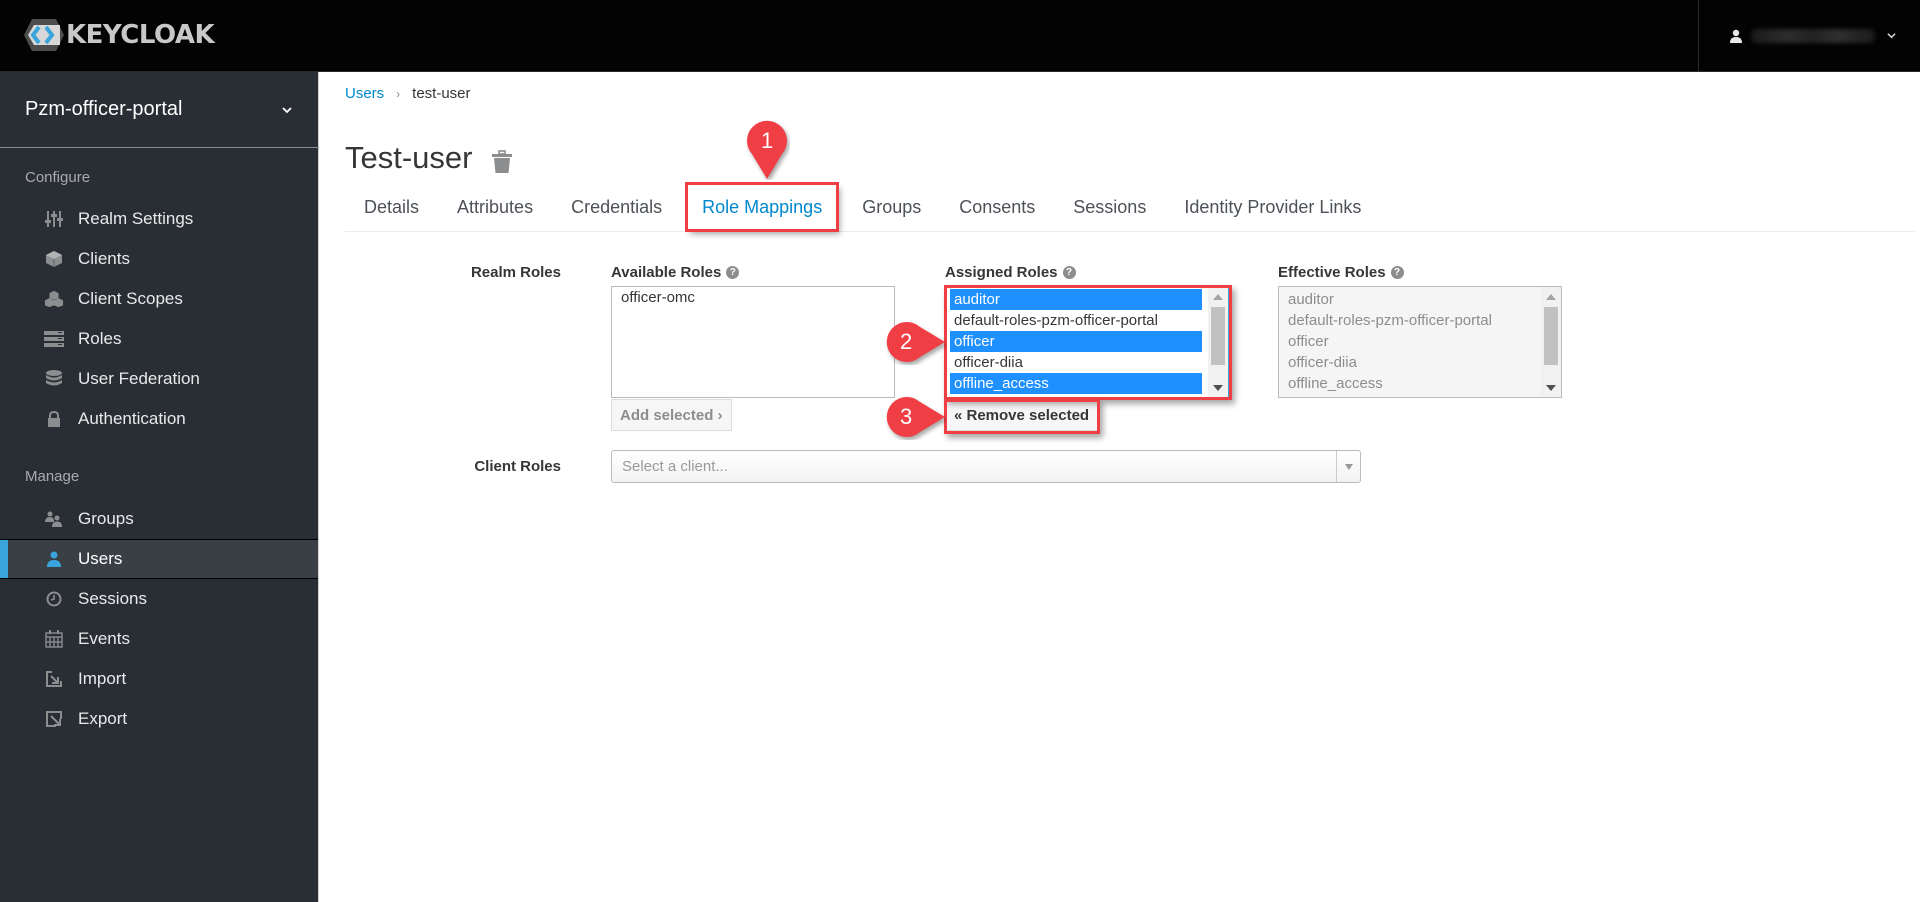 Image resolution: width=1920 pixels, height=902 pixels. Describe the element at coordinates (666, 272) in the screenshot. I see `available-roles-label: Available Roles` at that location.